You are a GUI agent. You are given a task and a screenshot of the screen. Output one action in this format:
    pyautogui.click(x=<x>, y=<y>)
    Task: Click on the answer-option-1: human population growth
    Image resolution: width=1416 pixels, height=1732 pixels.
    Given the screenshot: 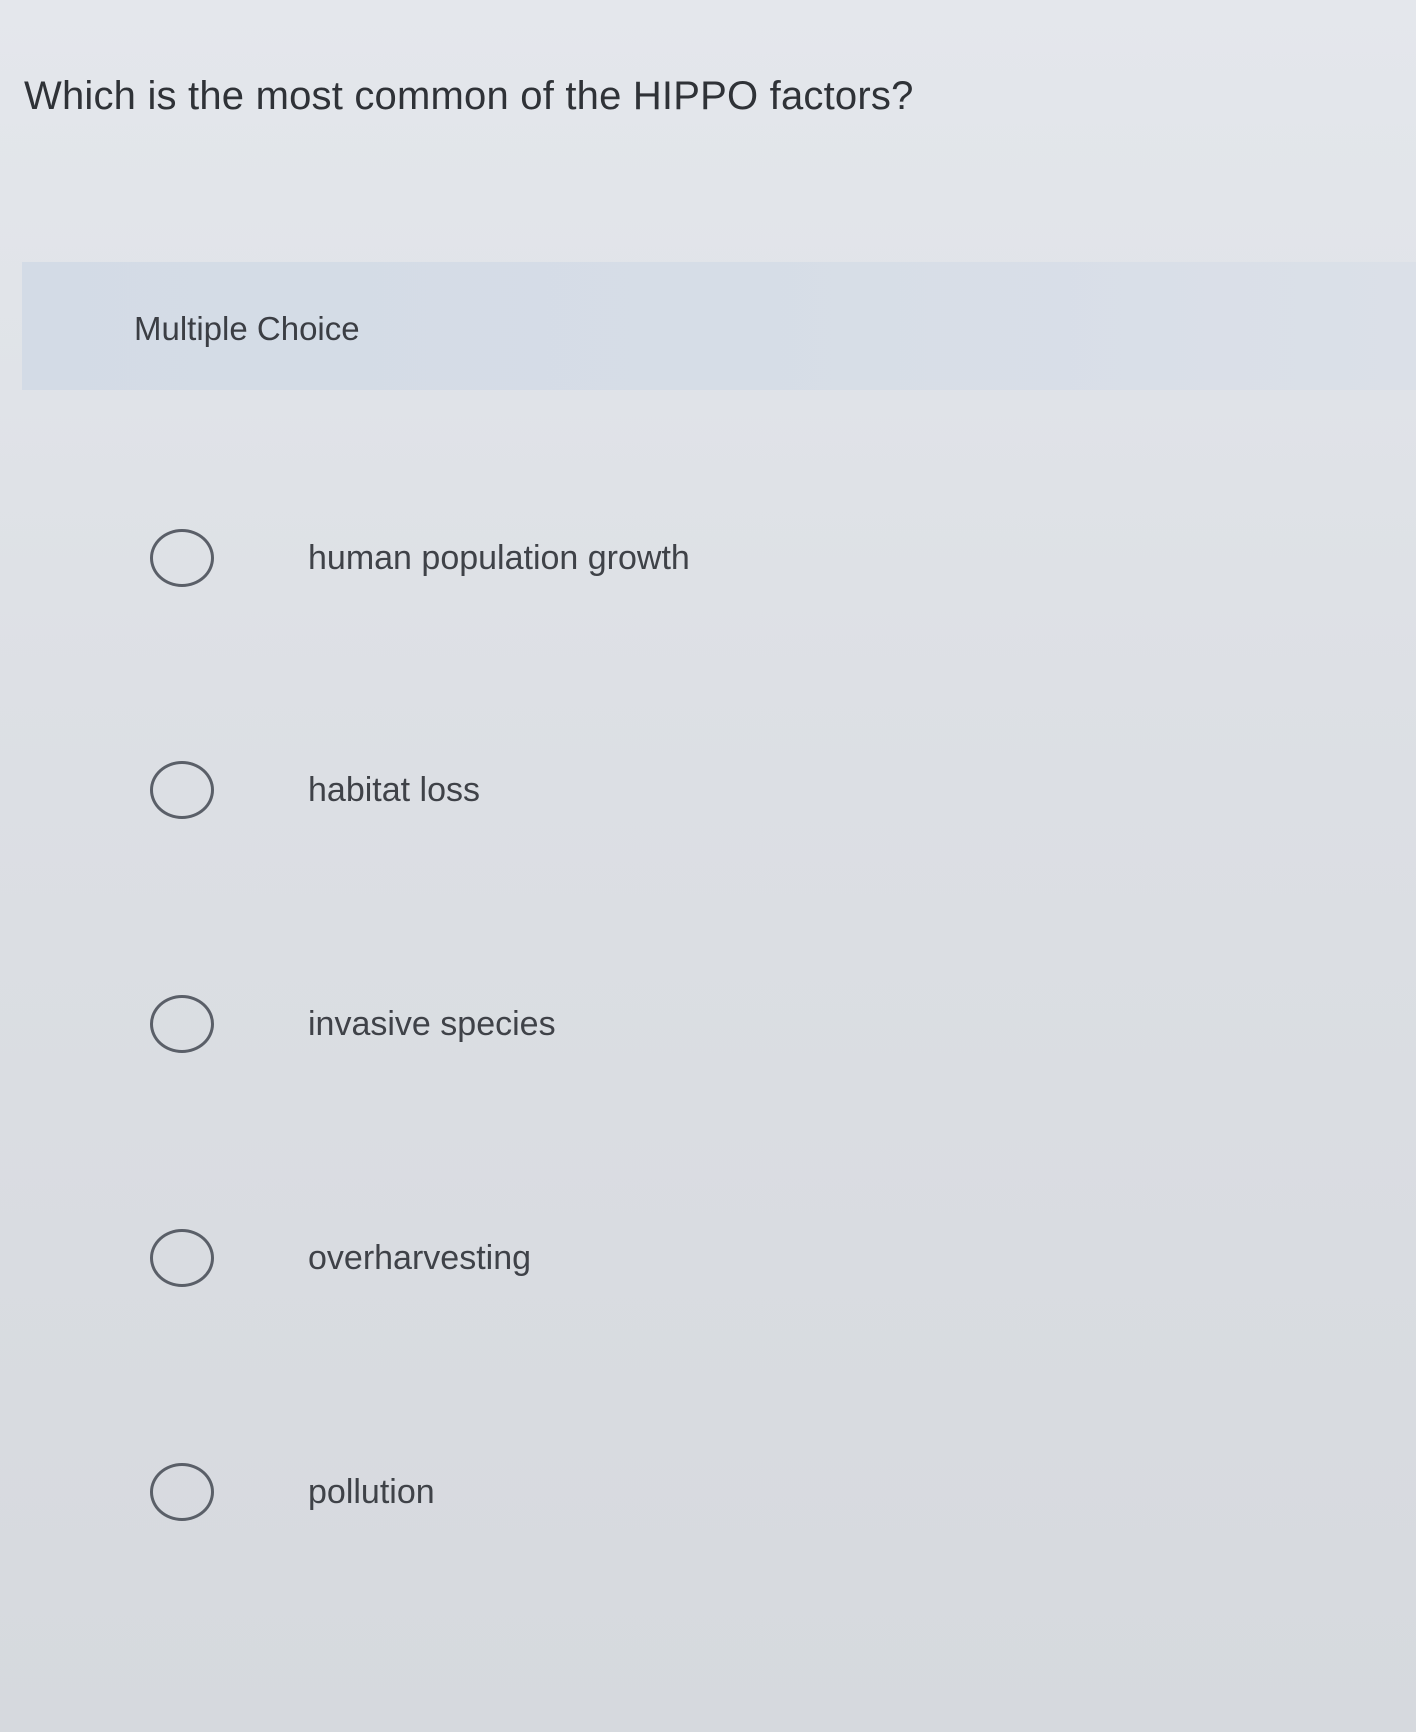 What is the action you would take?
    pyautogui.click(x=600, y=558)
    